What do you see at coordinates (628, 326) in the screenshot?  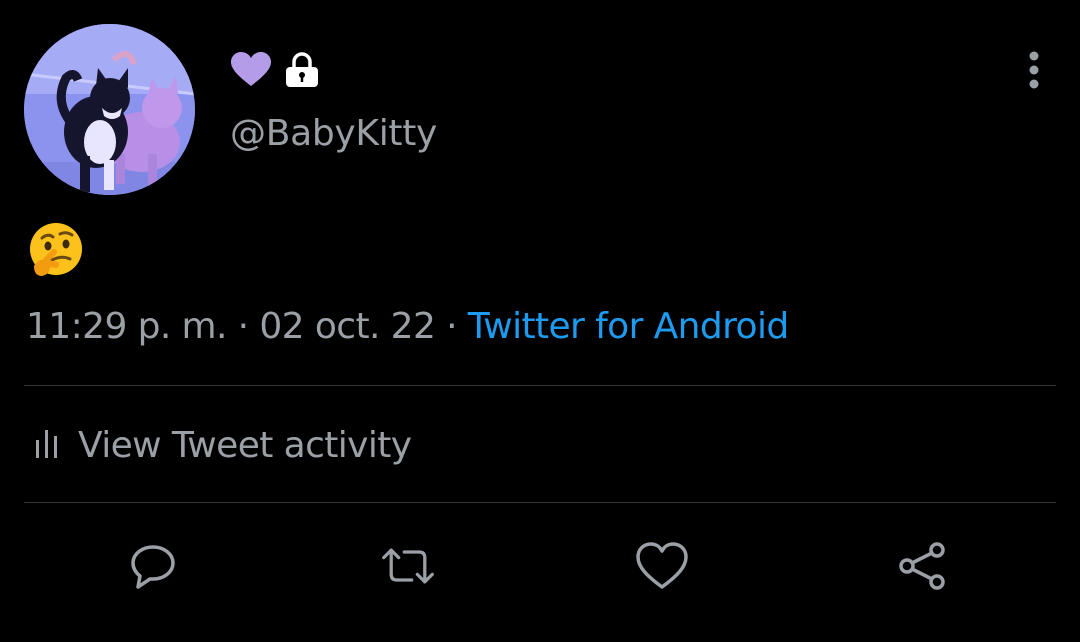 I see `tweet-source-link: Twitter for Android` at bounding box center [628, 326].